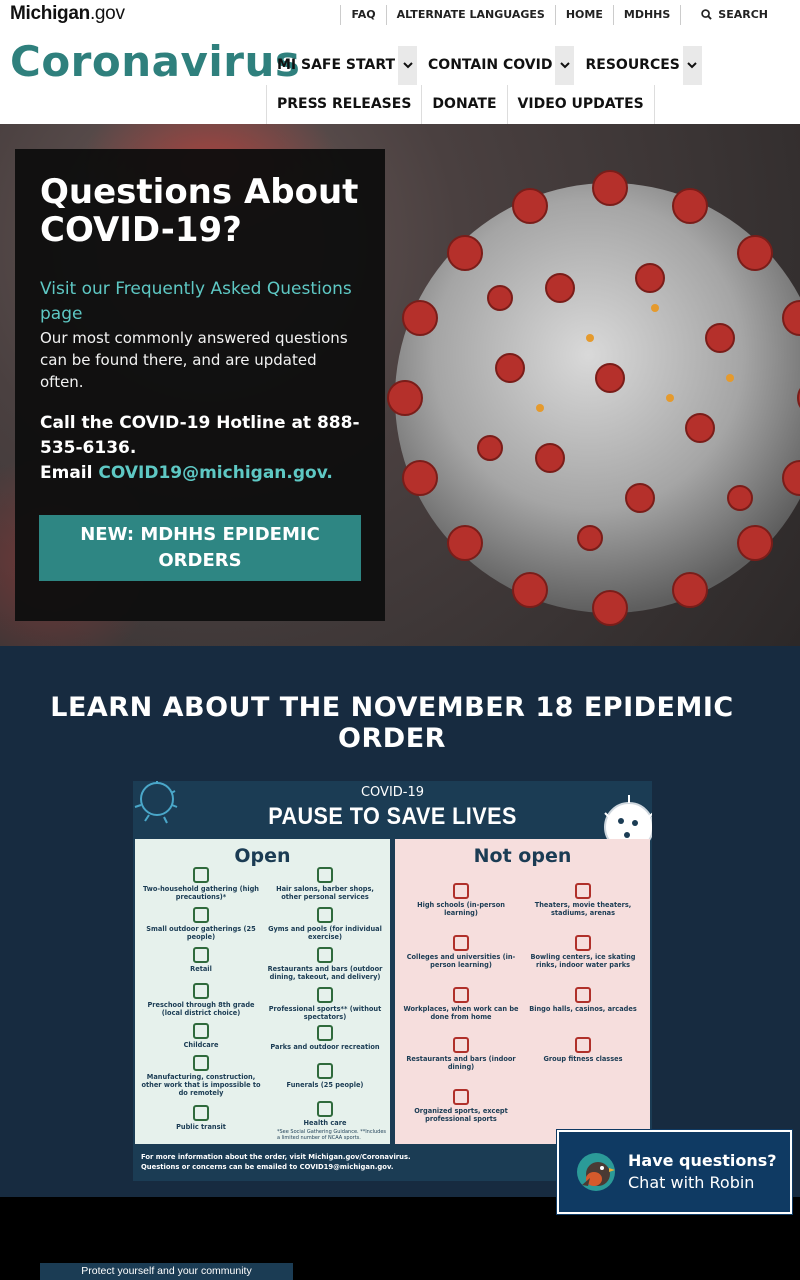 This screenshot has height=1280, width=800. What do you see at coordinates (325, 924) in the screenshot?
I see `open-item: Gyms and pools (for individual exercise)` at bounding box center [325, 924].